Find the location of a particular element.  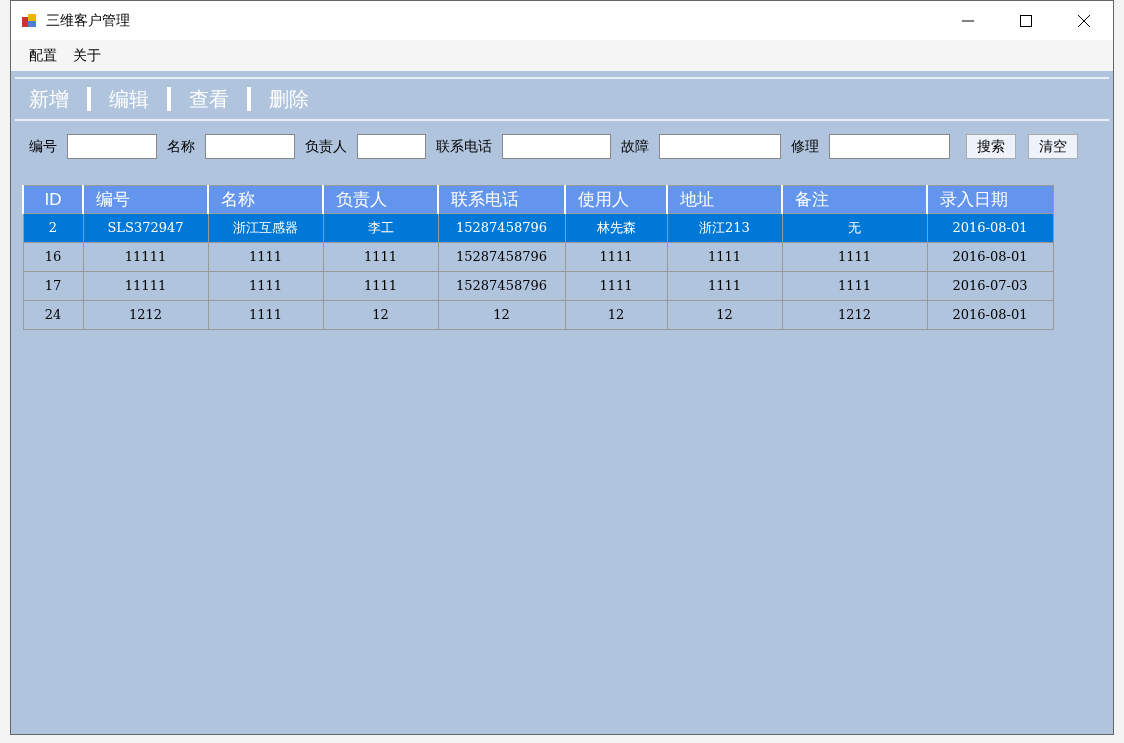

table-cell: SLS372947 is located at coordinates (145, 228).